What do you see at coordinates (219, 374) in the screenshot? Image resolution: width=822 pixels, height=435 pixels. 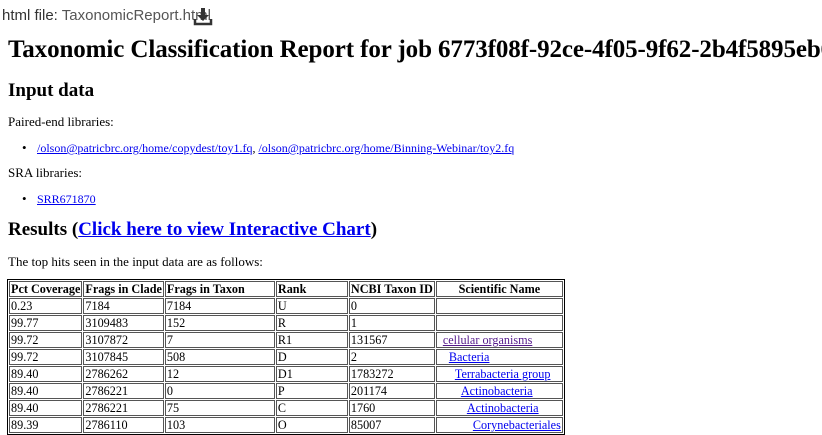 I see `cell-frags-in-taxon: 12` at bounding box center [219, 374].